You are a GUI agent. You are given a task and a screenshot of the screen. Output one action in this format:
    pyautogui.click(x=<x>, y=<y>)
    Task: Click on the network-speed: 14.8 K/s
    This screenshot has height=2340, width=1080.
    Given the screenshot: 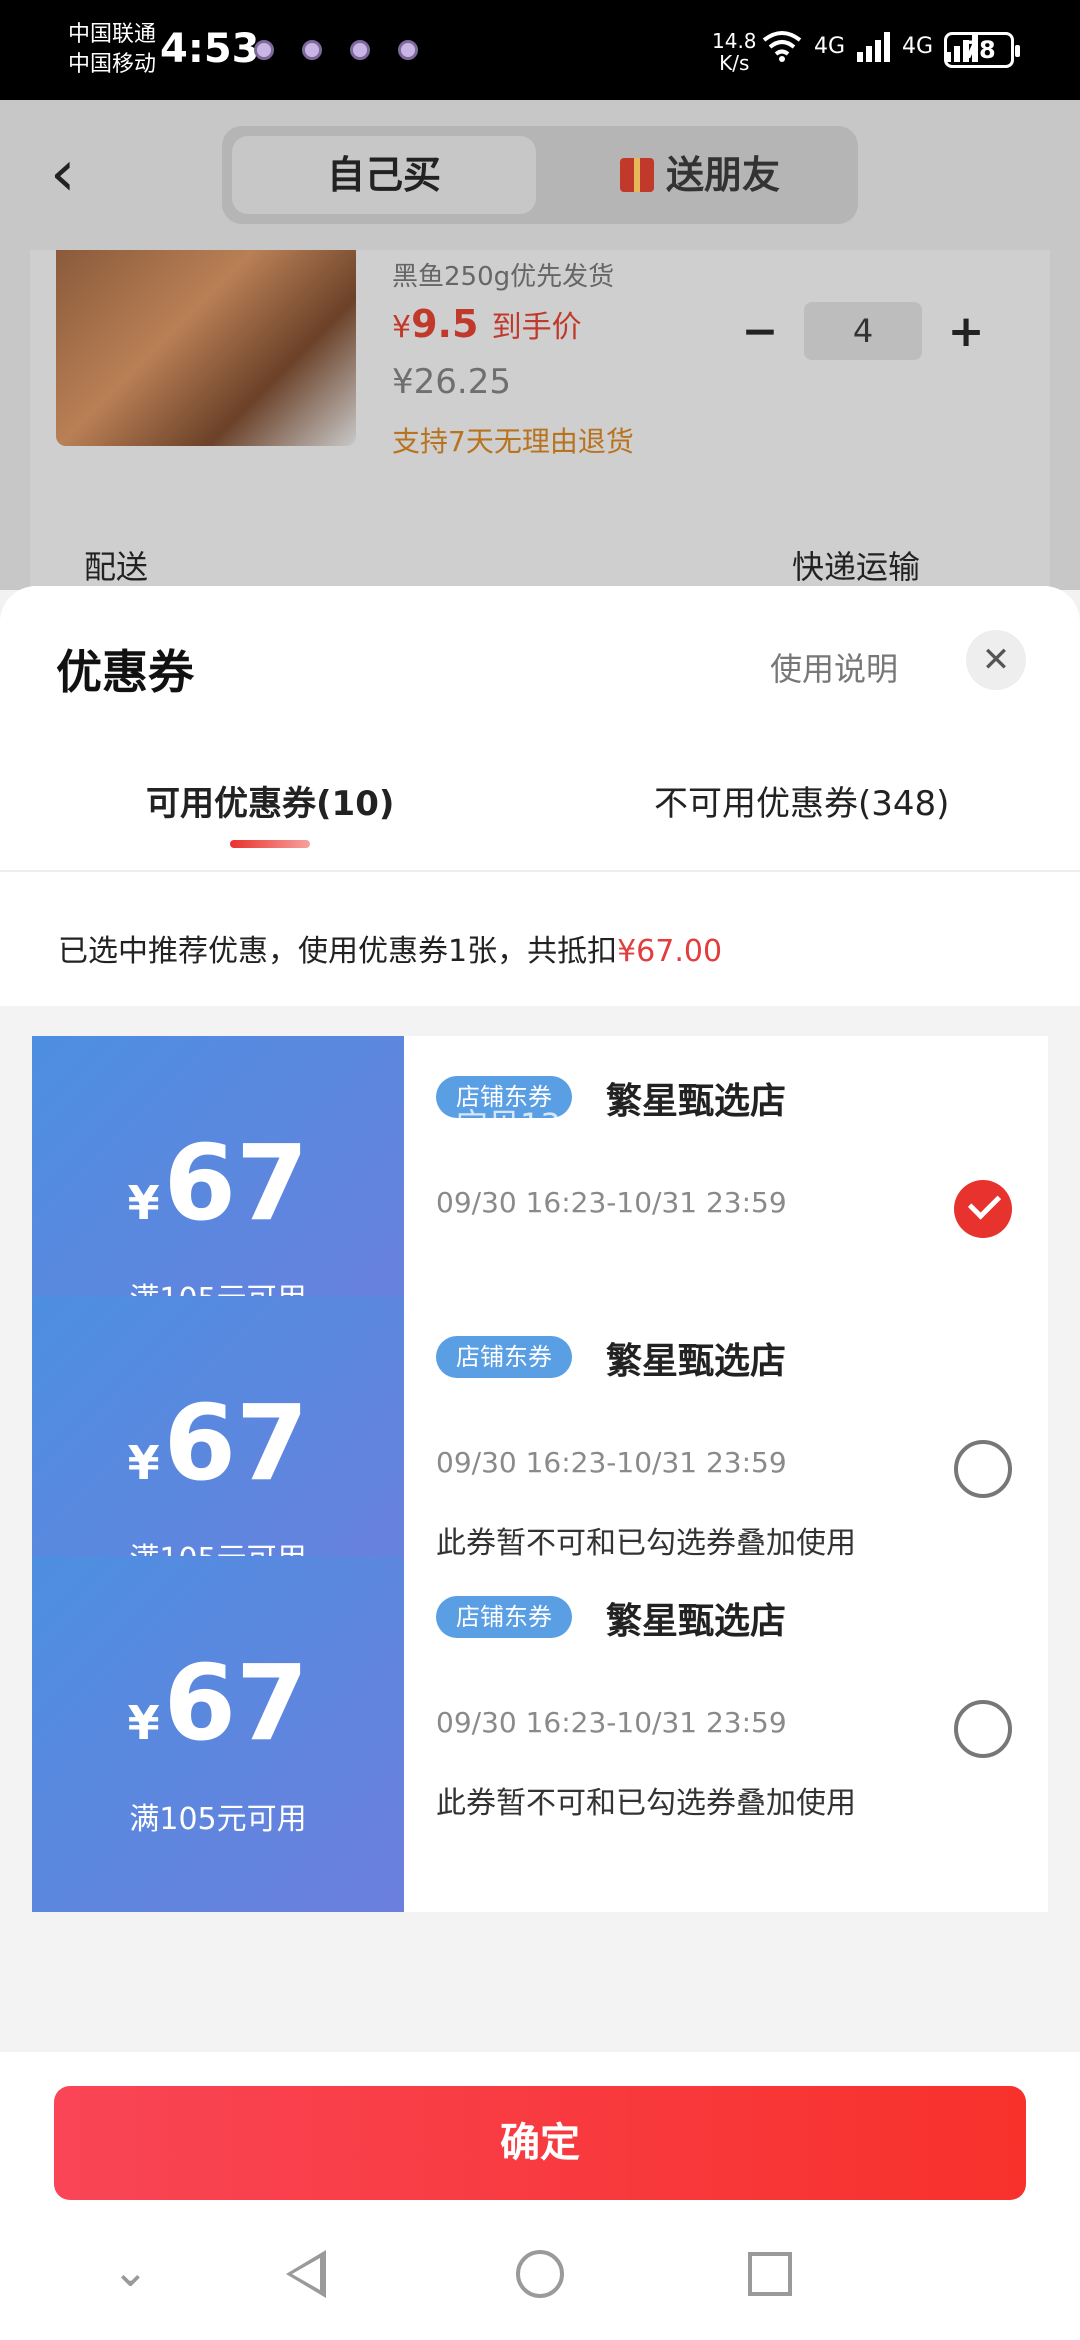 What is the action you would take?
    pyautogui.click(x=734, y=52)
    